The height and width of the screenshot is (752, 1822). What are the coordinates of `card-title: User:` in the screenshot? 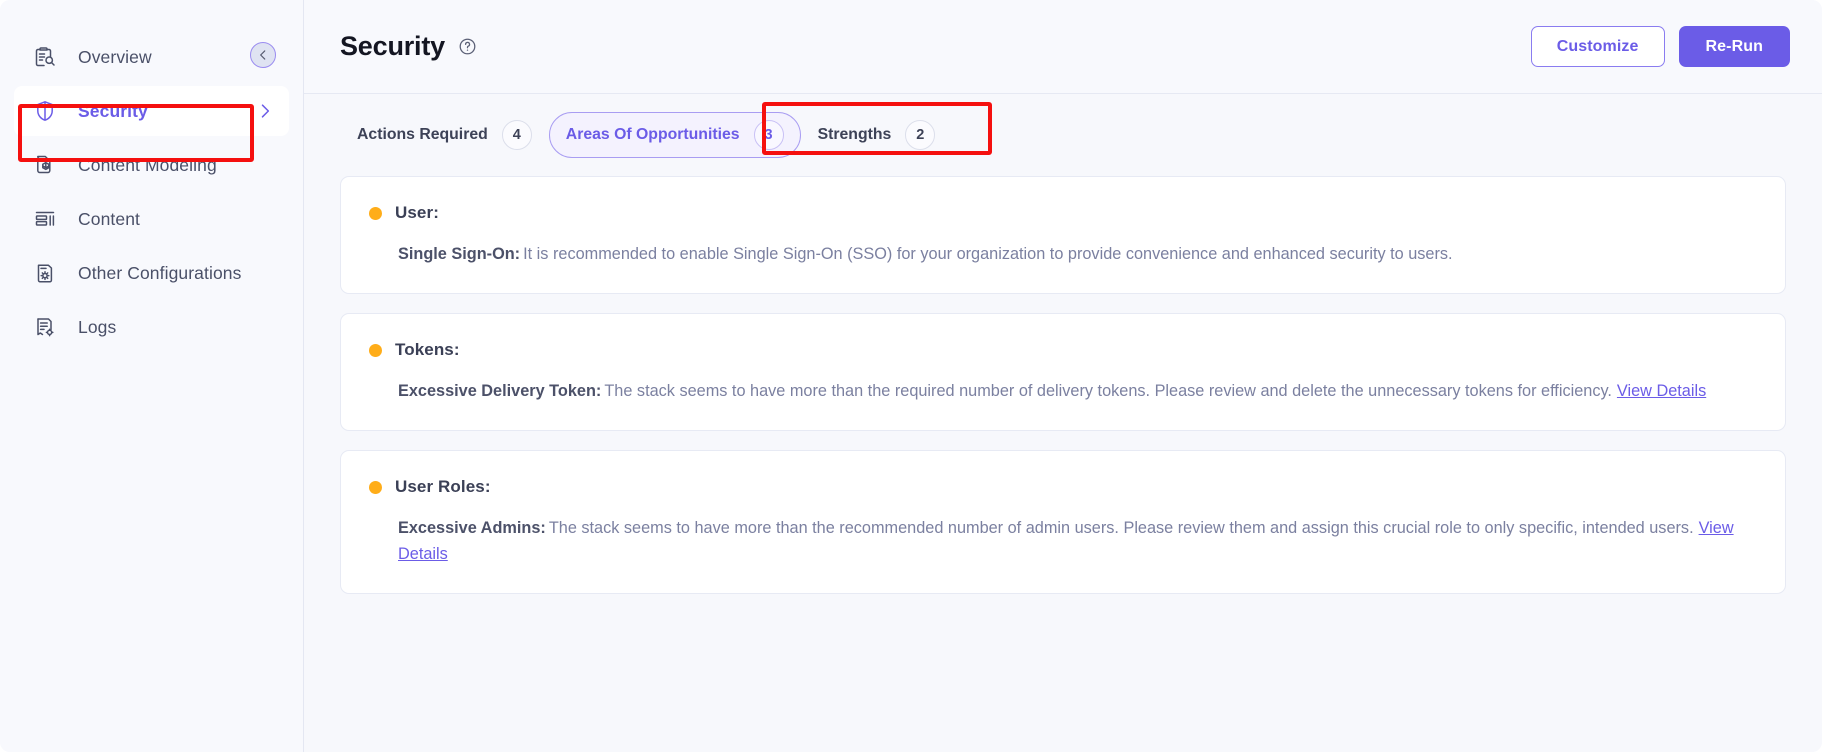 It's located at (417, 212).